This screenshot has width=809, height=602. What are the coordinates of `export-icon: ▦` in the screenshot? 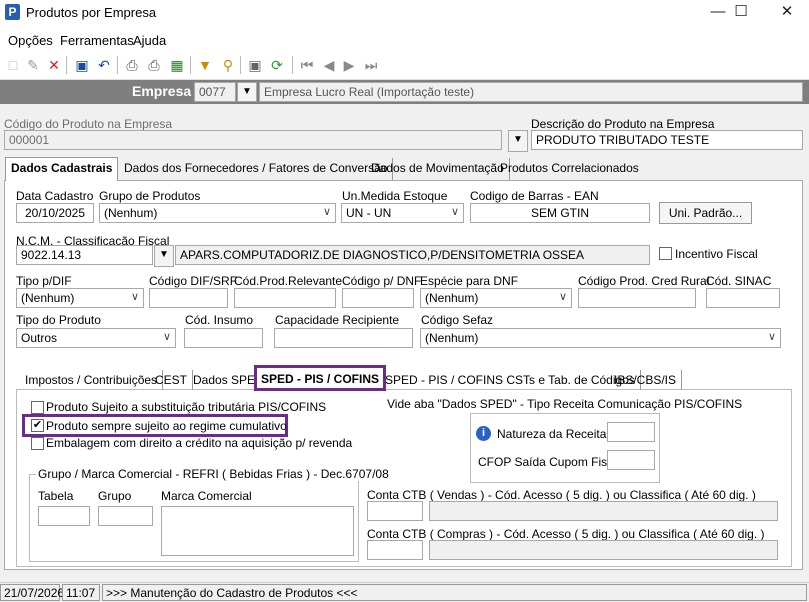 It's located at (177, 65).